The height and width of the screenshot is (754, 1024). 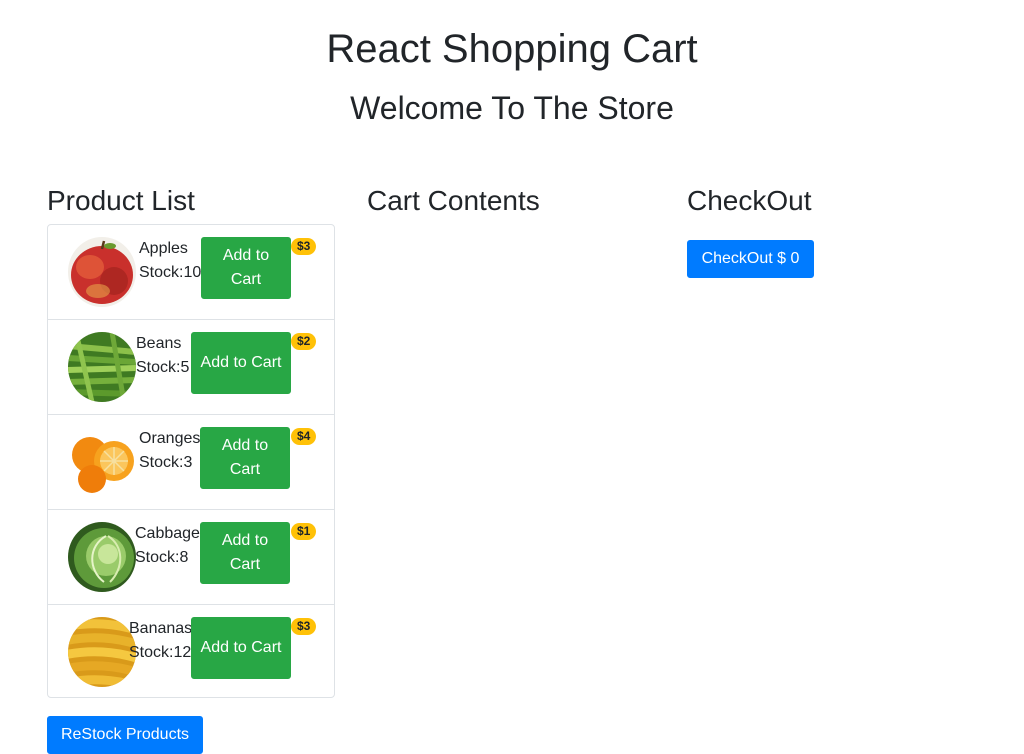 I want to click on product-stock: Stock:3, so click(x=166, y=462).